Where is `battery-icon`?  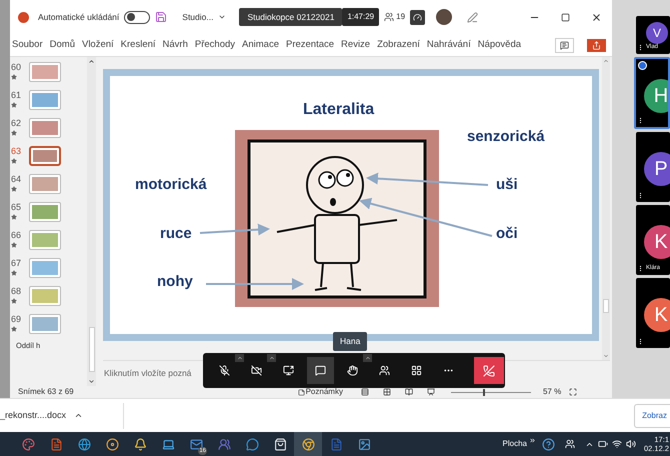 battery-icon is located at coordinates (603, 444).